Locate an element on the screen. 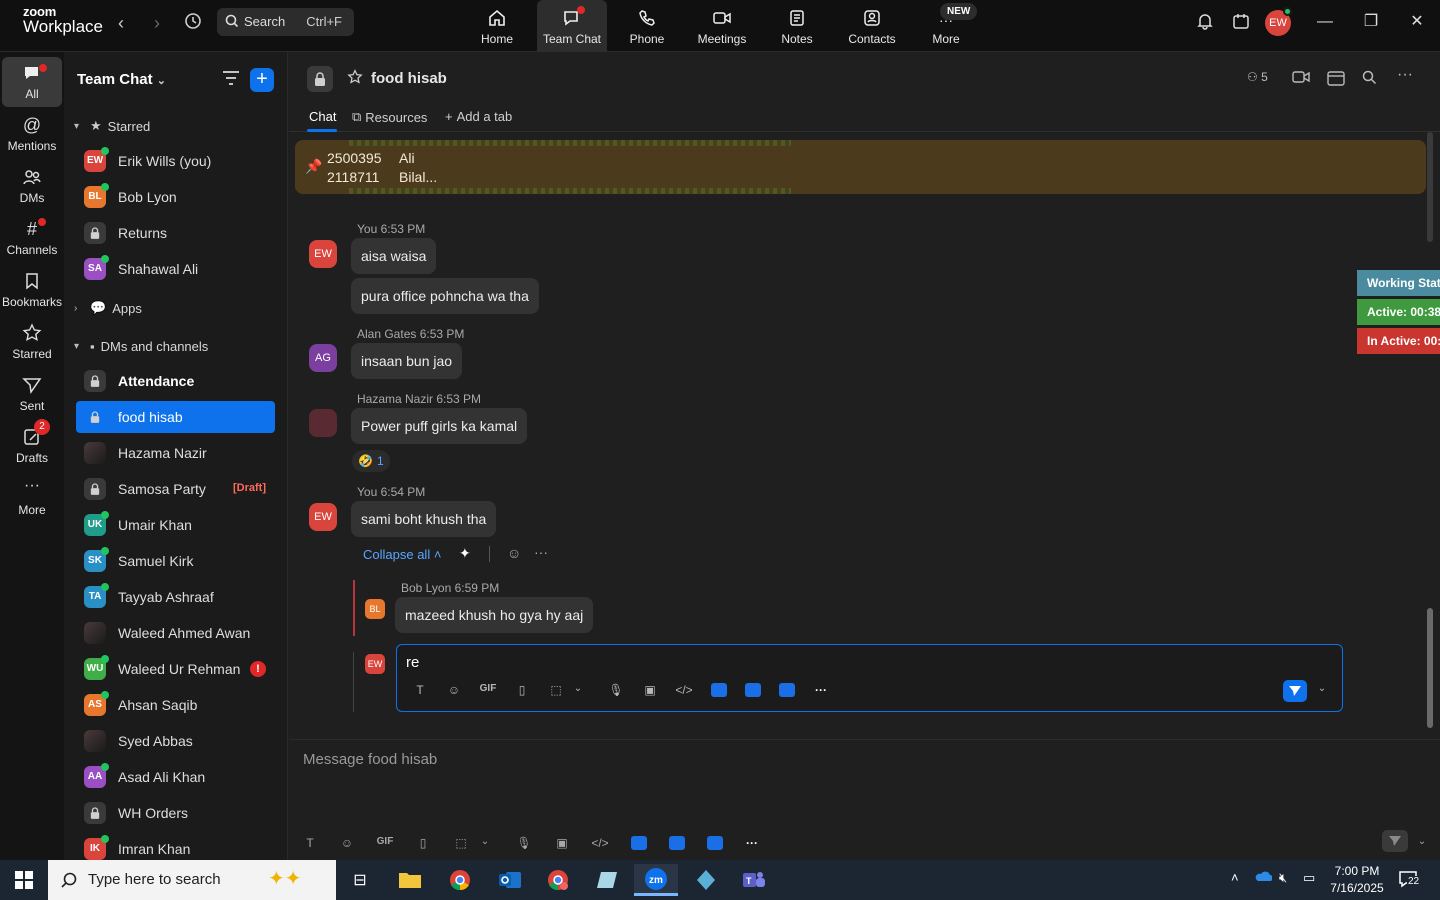  scrollbar-thumb is located at coordinates (1430, 668).